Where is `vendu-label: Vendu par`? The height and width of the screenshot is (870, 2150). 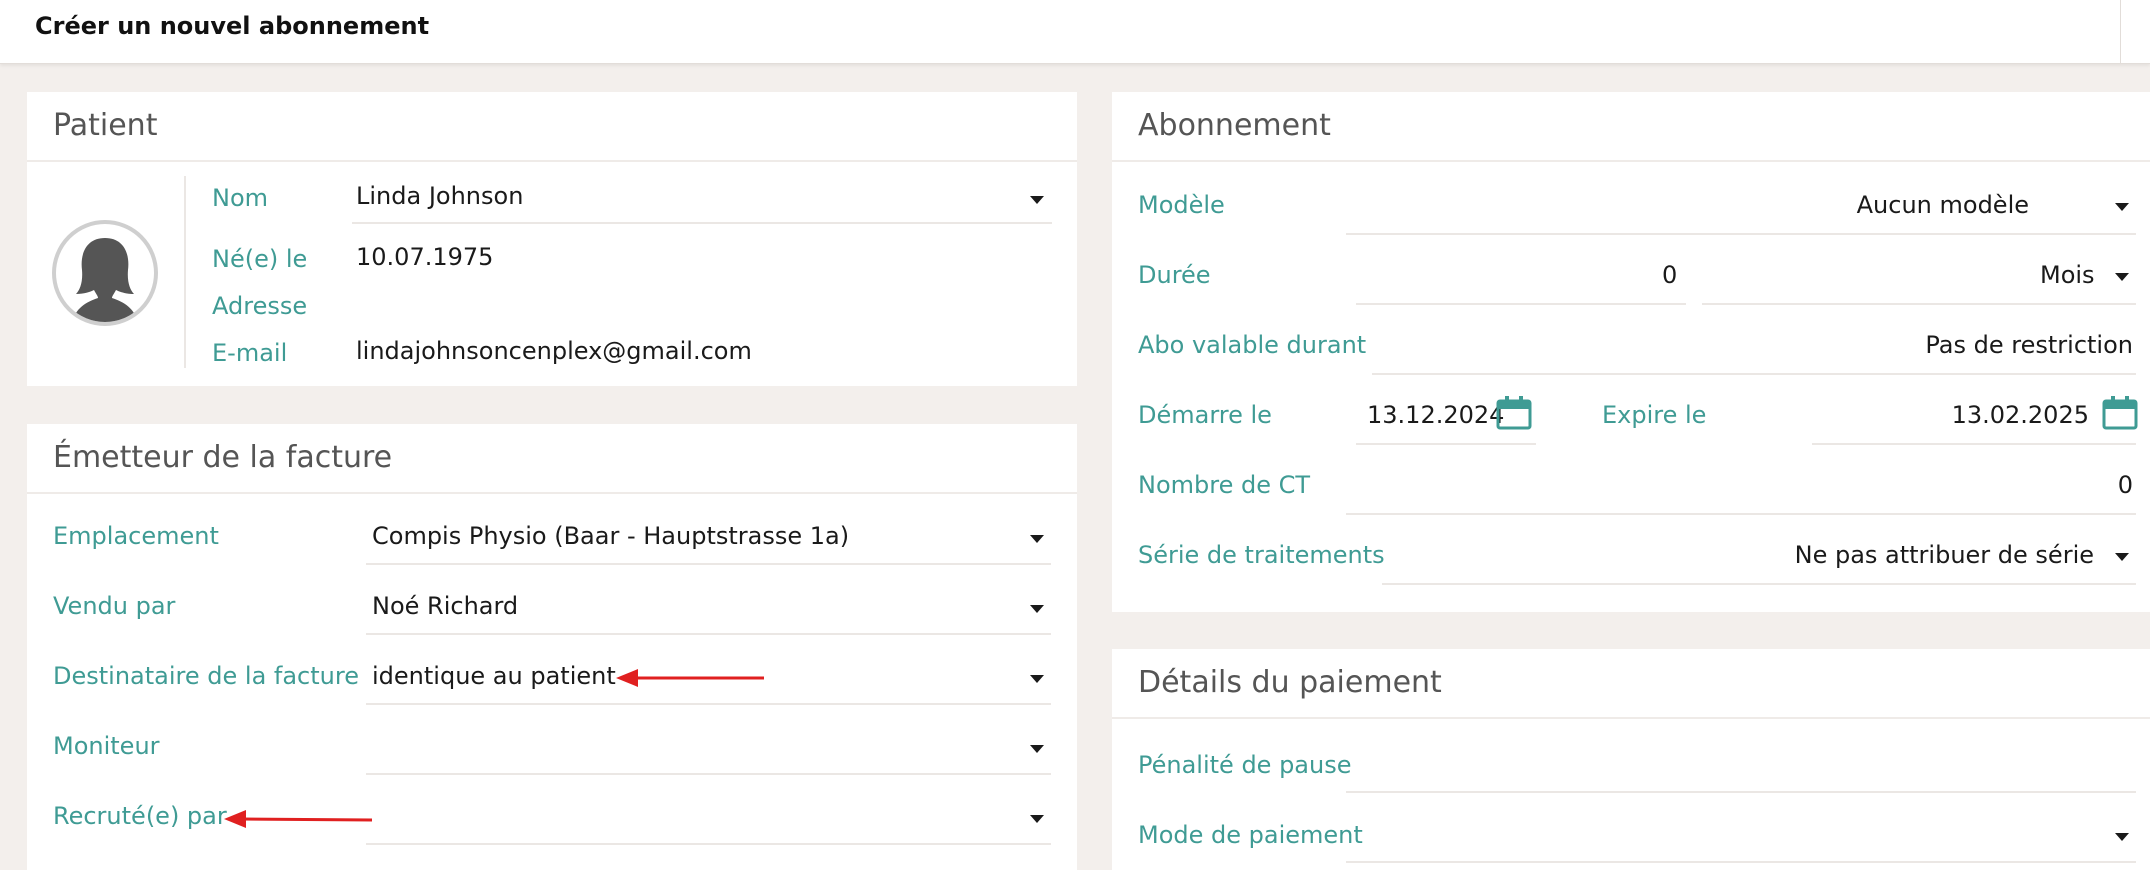 vendu-label: Vendu par is located at coordinates (114, 606).